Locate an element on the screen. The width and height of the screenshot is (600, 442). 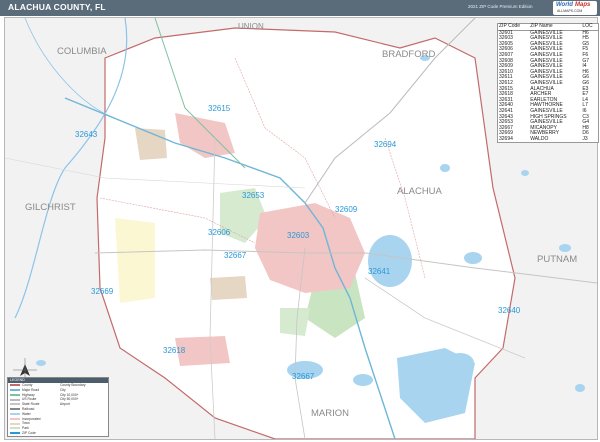
region-label-alachua: ALACHUA is located at coordinates (419, 191).